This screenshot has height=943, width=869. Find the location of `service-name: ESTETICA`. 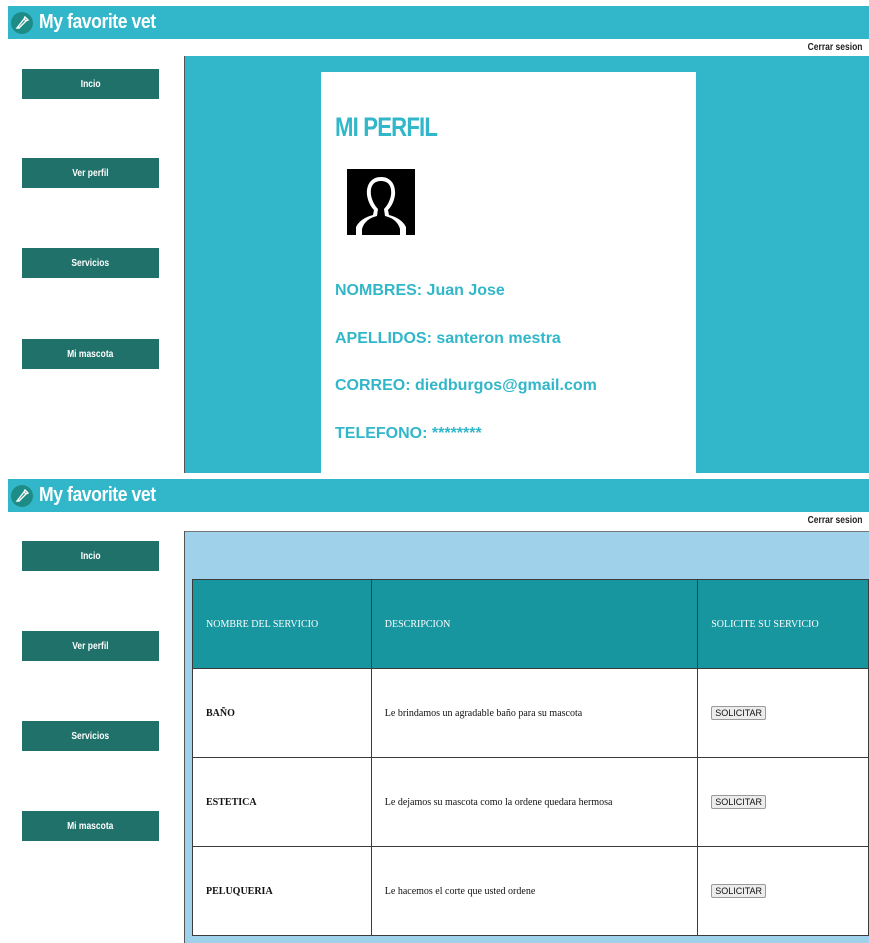

service-name: ESTETICA is located at coordinates (282, 802).